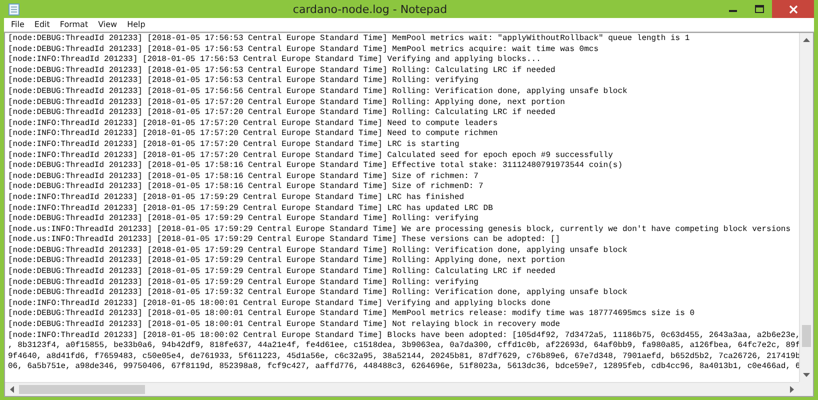  I want to click on log-line: [node:DEBUG:ThreadId 201233] [2018-01-05 17:57:20 Central Europe Standard Time] Rolling: Calculating LRC if needed, so click(282, 113).